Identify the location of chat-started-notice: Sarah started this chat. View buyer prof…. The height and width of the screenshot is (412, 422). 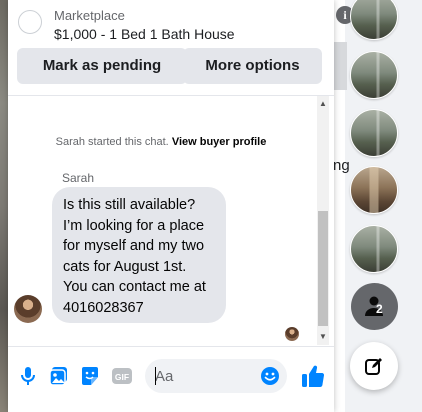
(161, 142).